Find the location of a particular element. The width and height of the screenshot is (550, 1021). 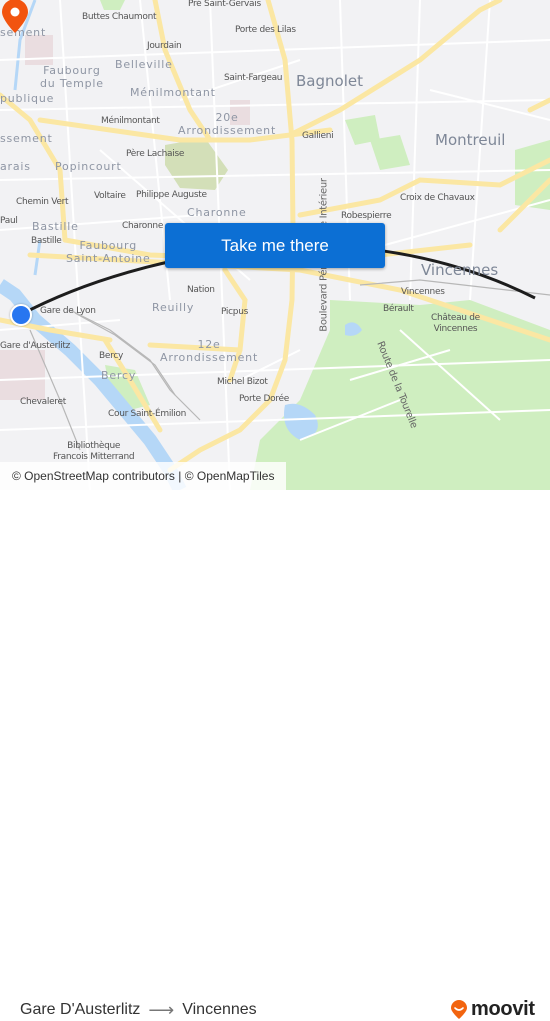

label-michel-bizot: Michel Bizot is located at coordinates (242, 382).